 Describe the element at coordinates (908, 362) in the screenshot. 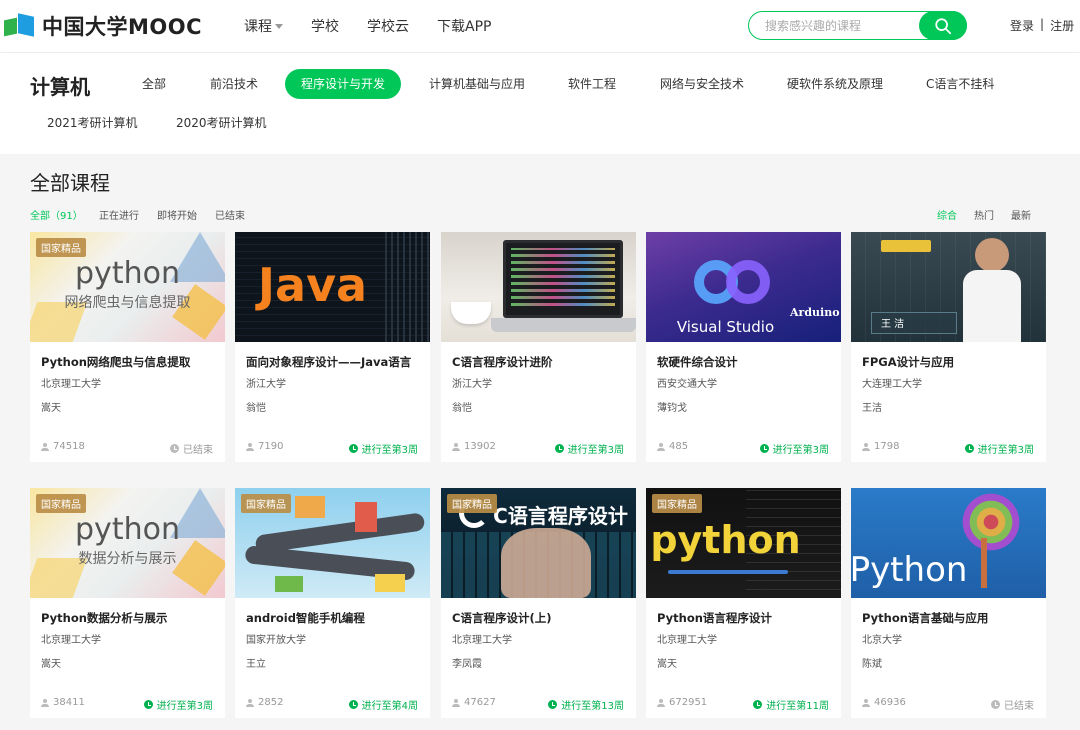

I see `course-title: FPGA设计与应用` at that location.